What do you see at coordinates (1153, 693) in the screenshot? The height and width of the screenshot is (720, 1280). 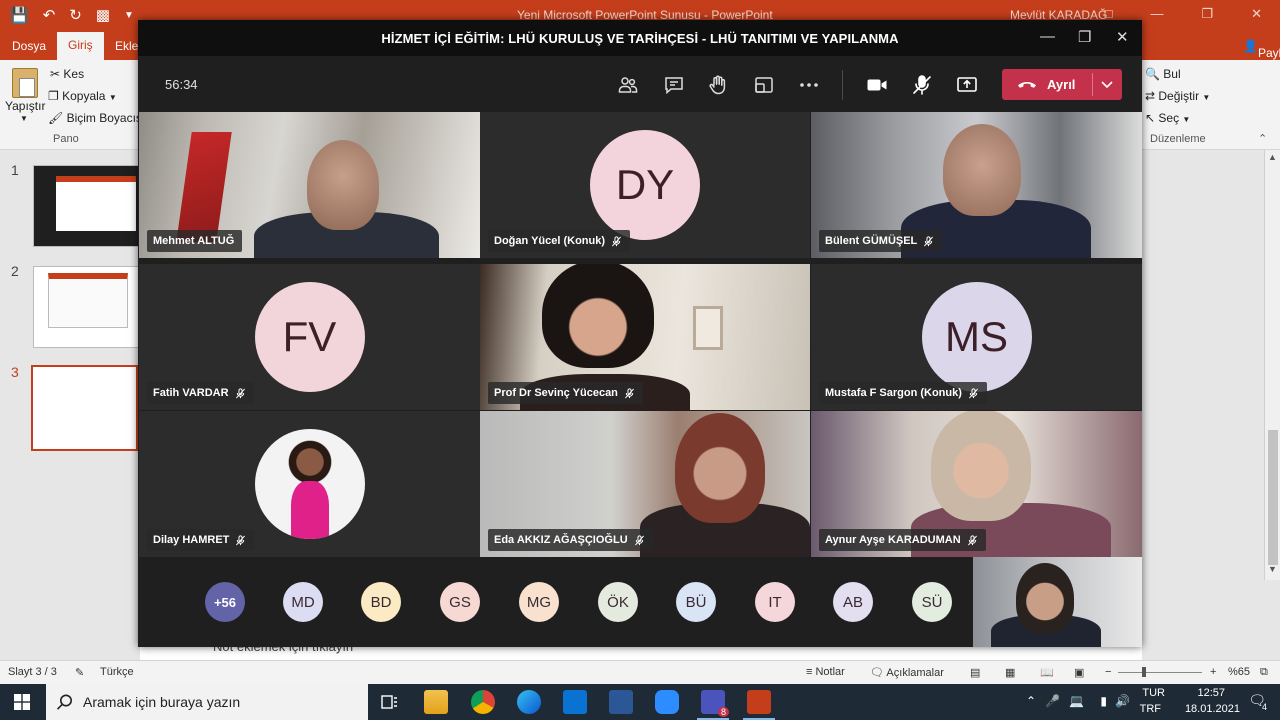 I see `input-language: TUR` at bounding box center [1153, 693].